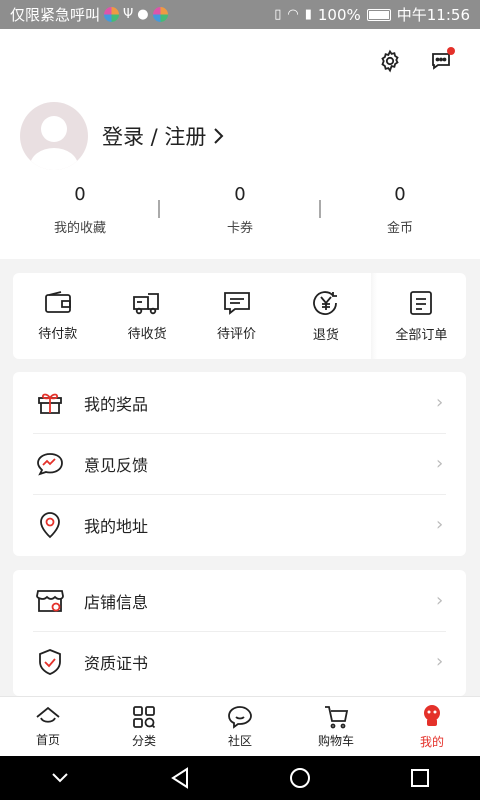 The image size is (480, 800). I want to click on gear-icon, so click(390, 61).